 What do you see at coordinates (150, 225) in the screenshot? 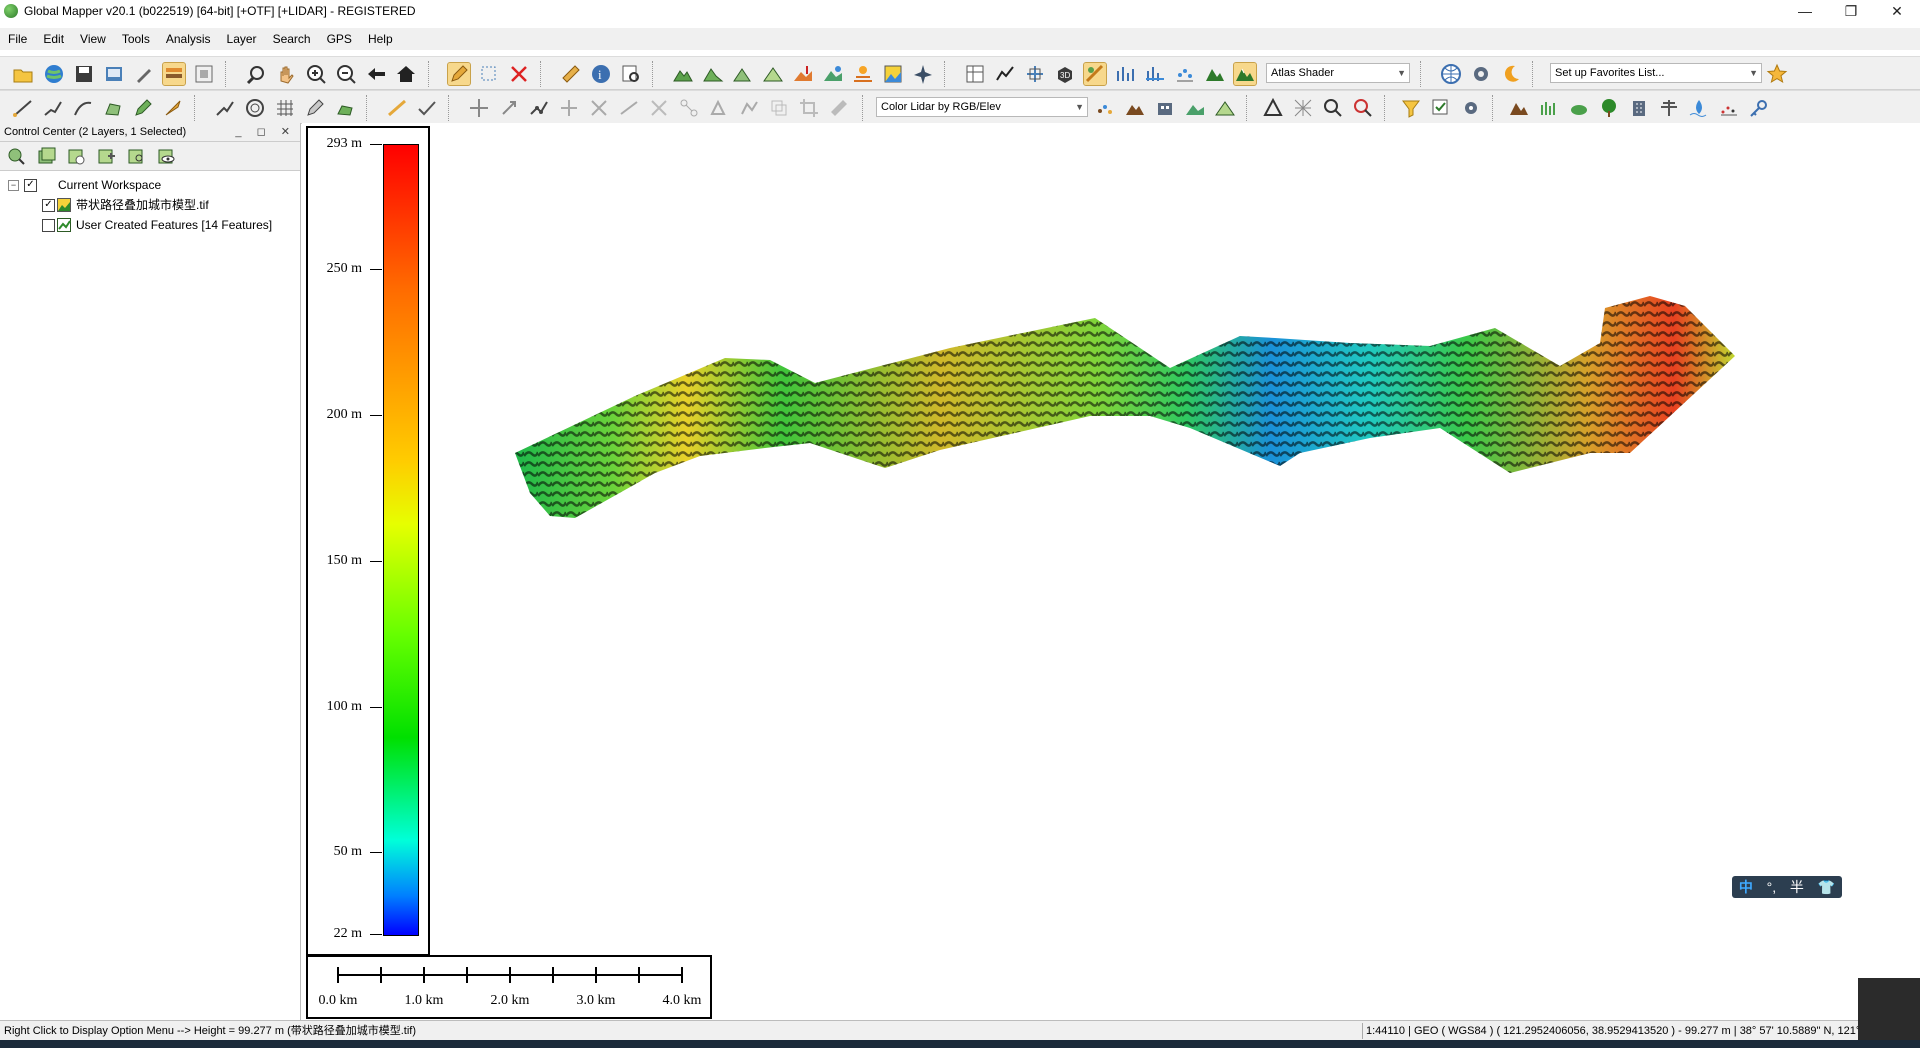
I see `tree-row-layer: User Created Features [14 Features]` at bounding box center [150, 225].